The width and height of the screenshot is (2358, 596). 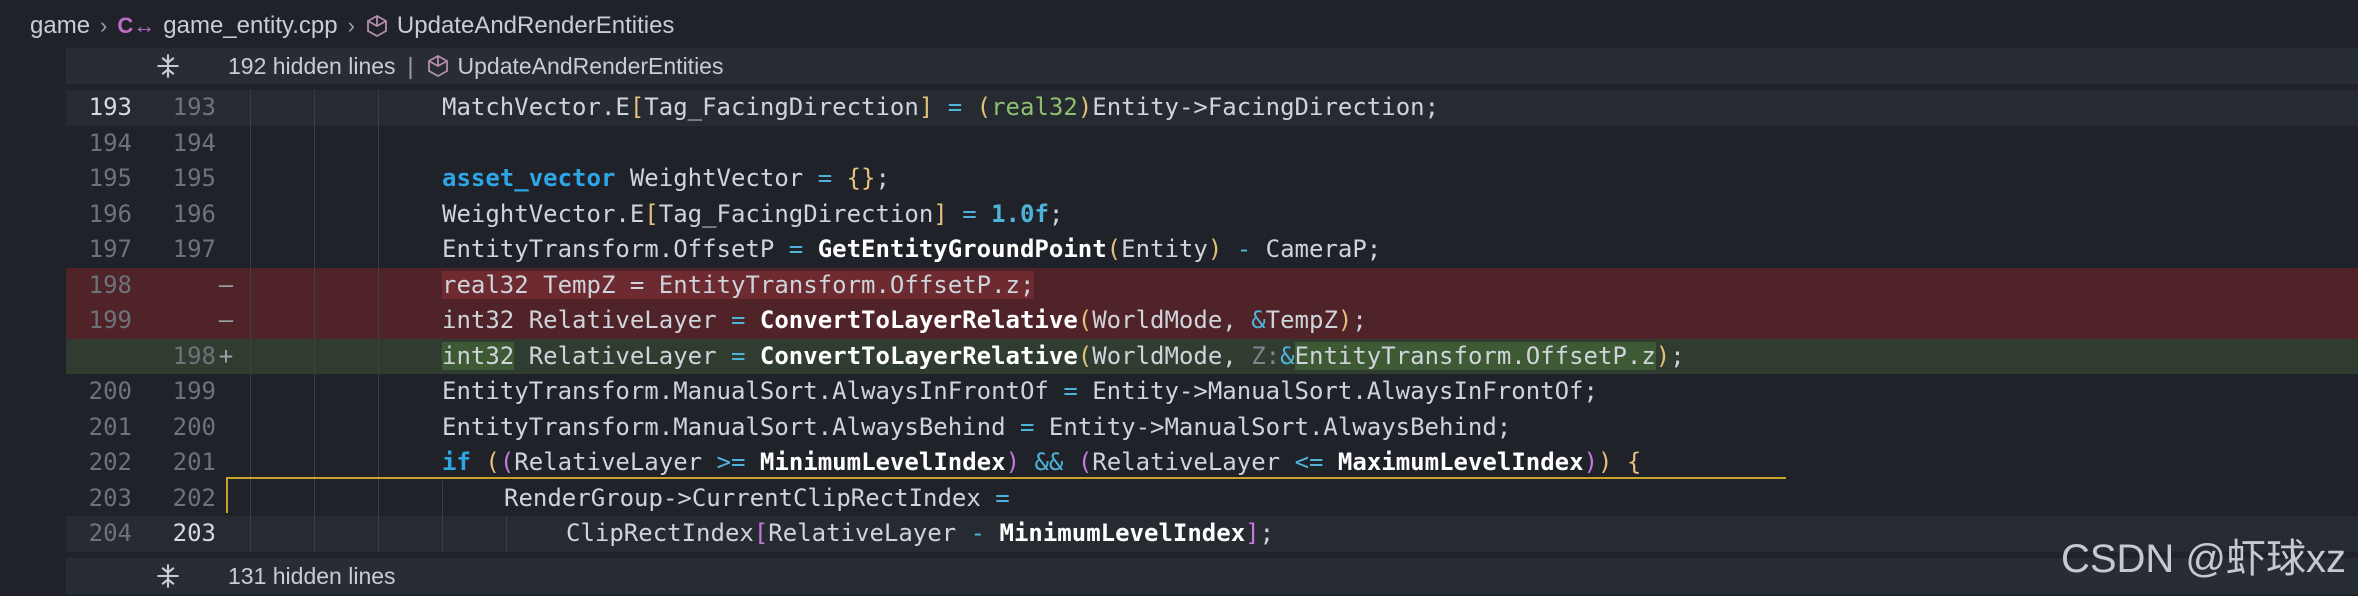 What do you see at coordinates (110, 497) in the screenshot?
I see `line-number-original: 203` at bounding box center [110, 497].